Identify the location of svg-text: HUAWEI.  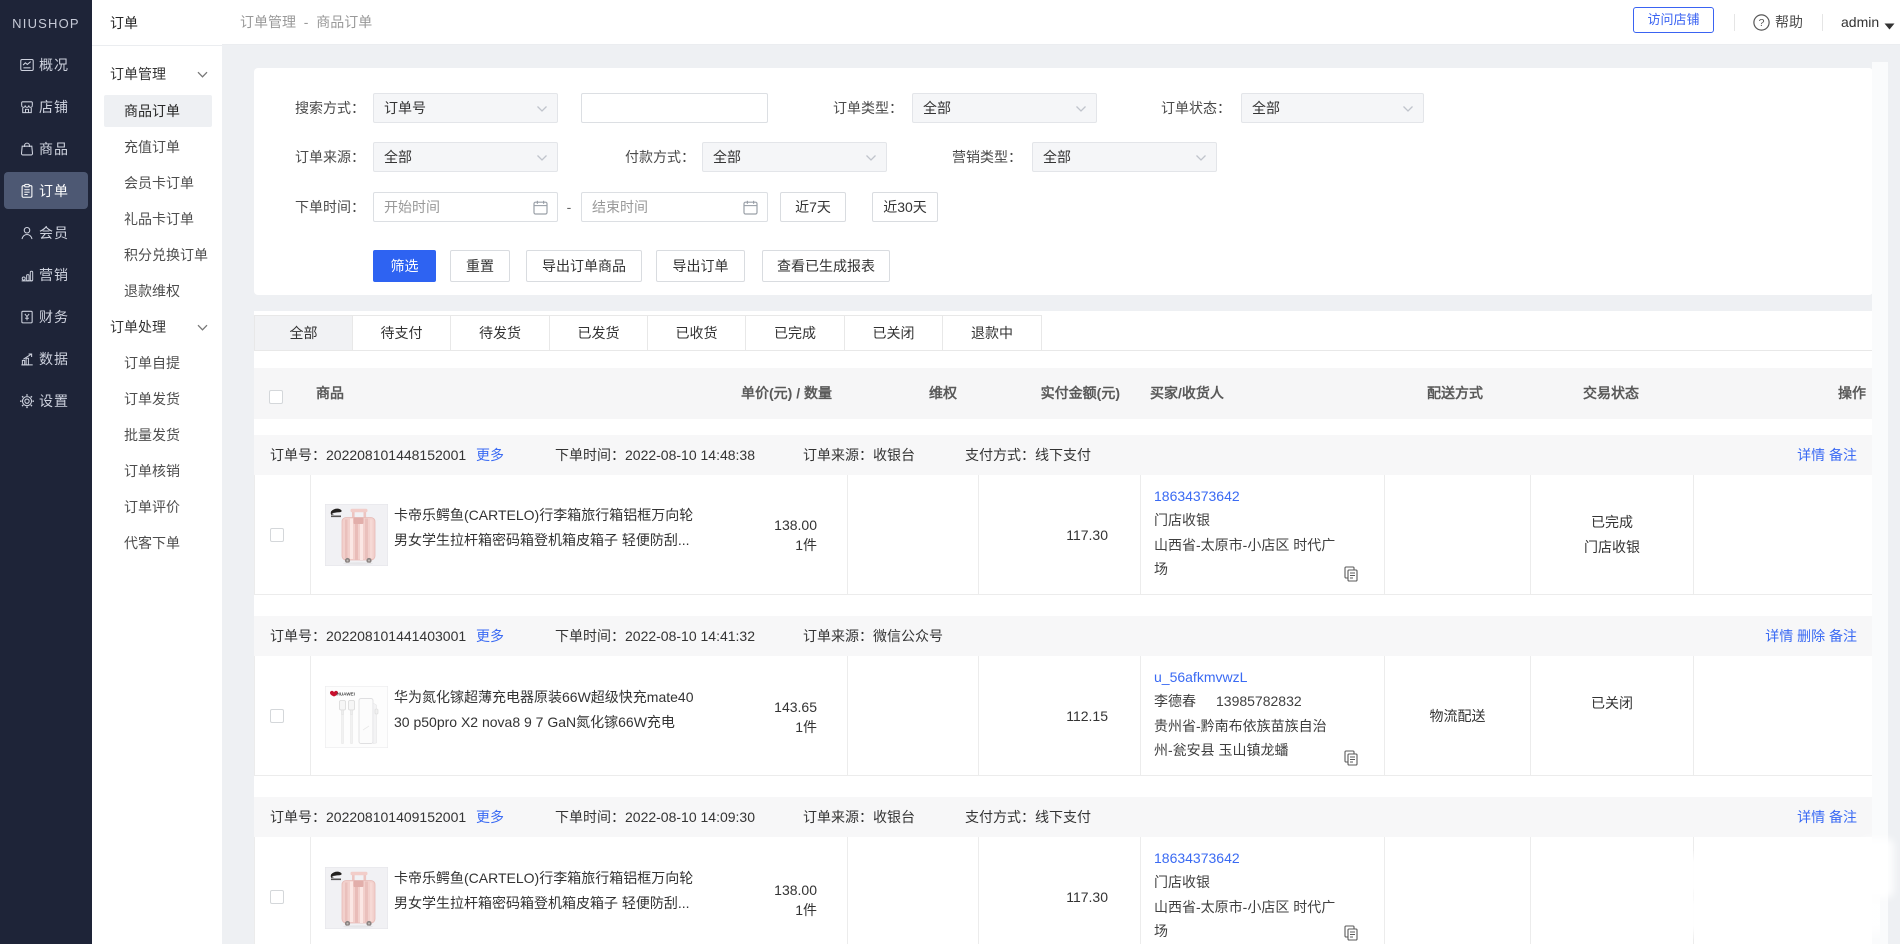
(346, 694).